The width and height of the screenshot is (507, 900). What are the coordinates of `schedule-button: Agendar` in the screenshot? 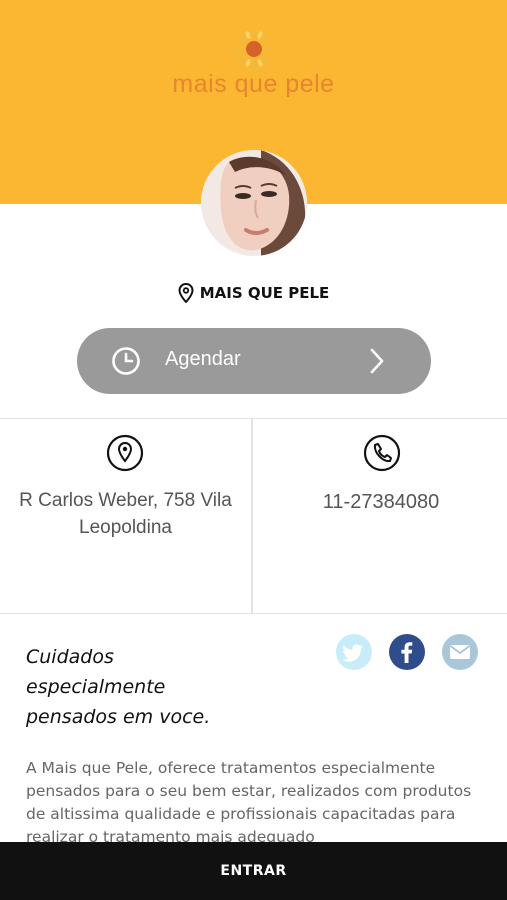 It's located at (254, 361).